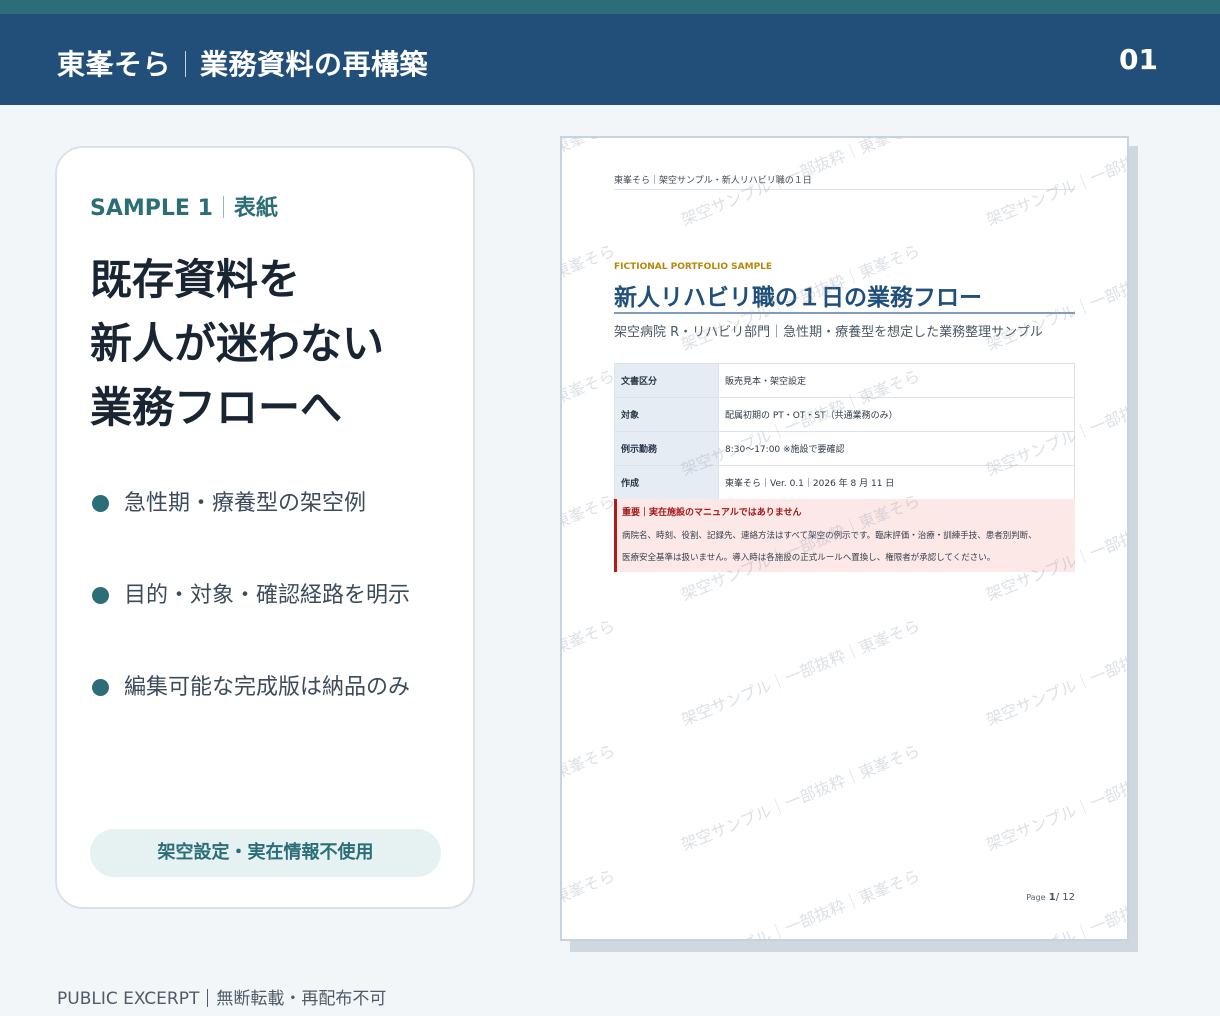 The height and width of the screenshot is (1016, 1220). What do you see at coordinates (666, 380) in the screenshot?
I see `table-key: 文書区分` at bounding box center [666, 380].